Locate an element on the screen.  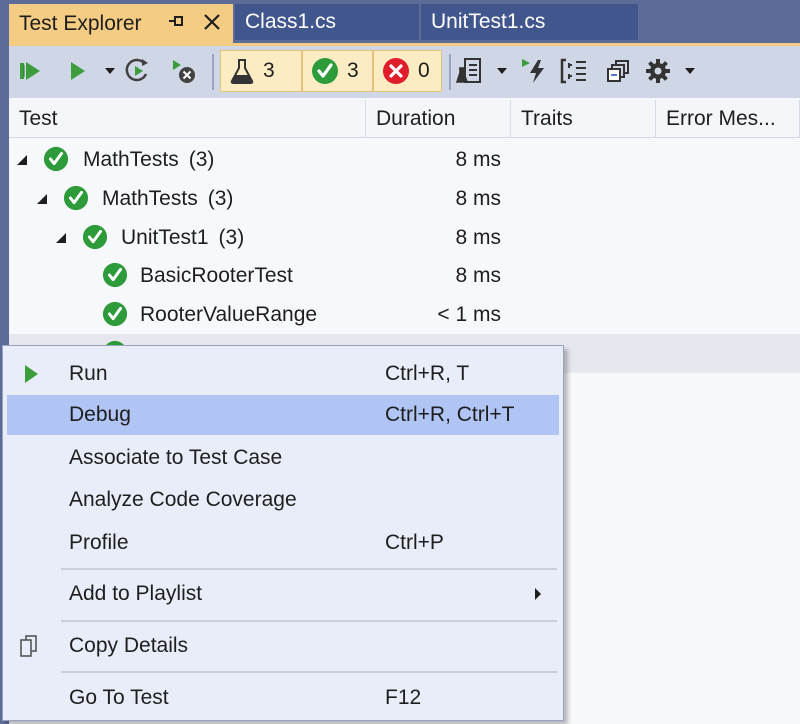
menu-item-go-to-test: Go To Test F12 is located at coordinates (283, 698).